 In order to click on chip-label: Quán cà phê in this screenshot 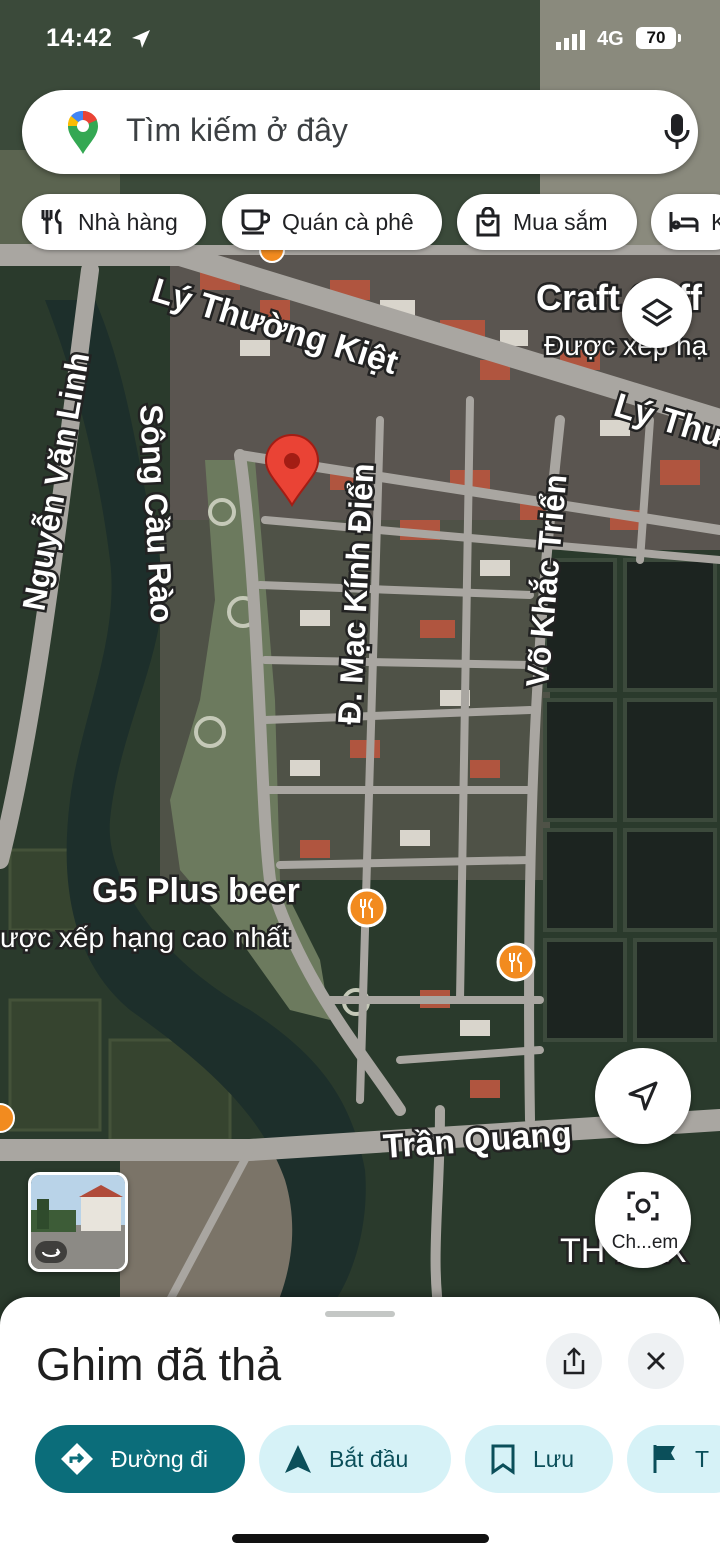, I will do `click(348, 221)`.